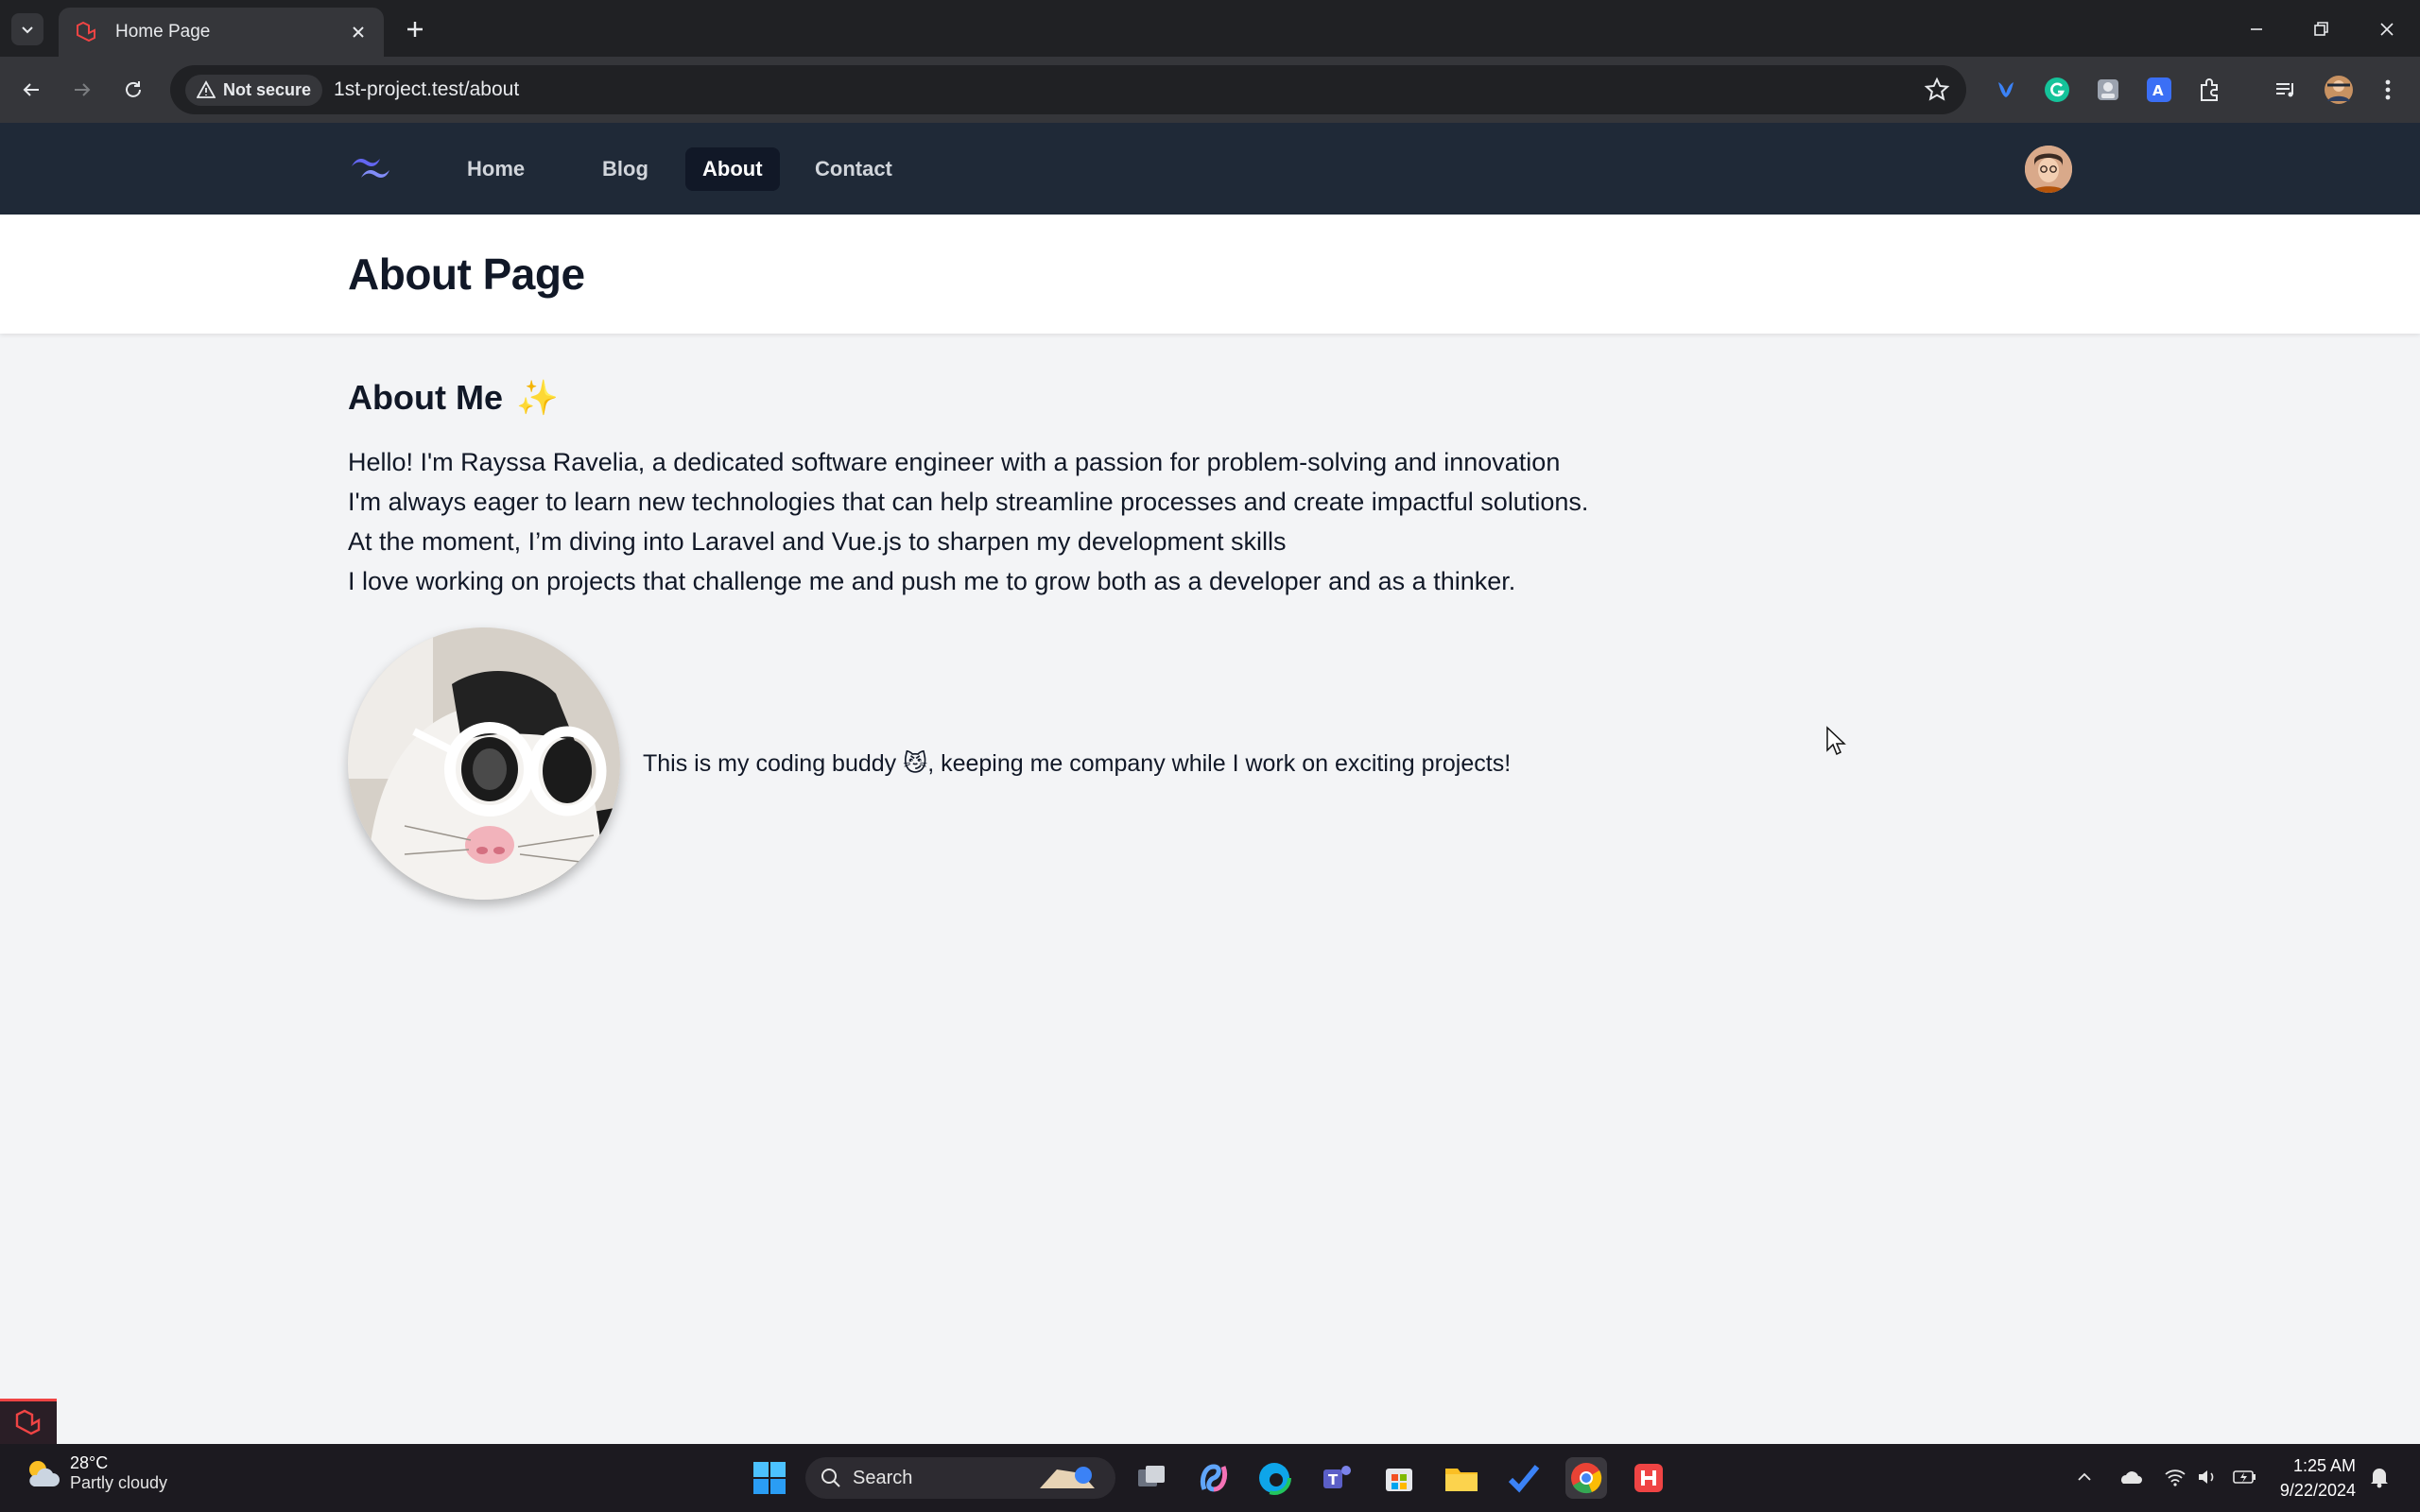  I want to click on tab-search-button, so click(27, 29).